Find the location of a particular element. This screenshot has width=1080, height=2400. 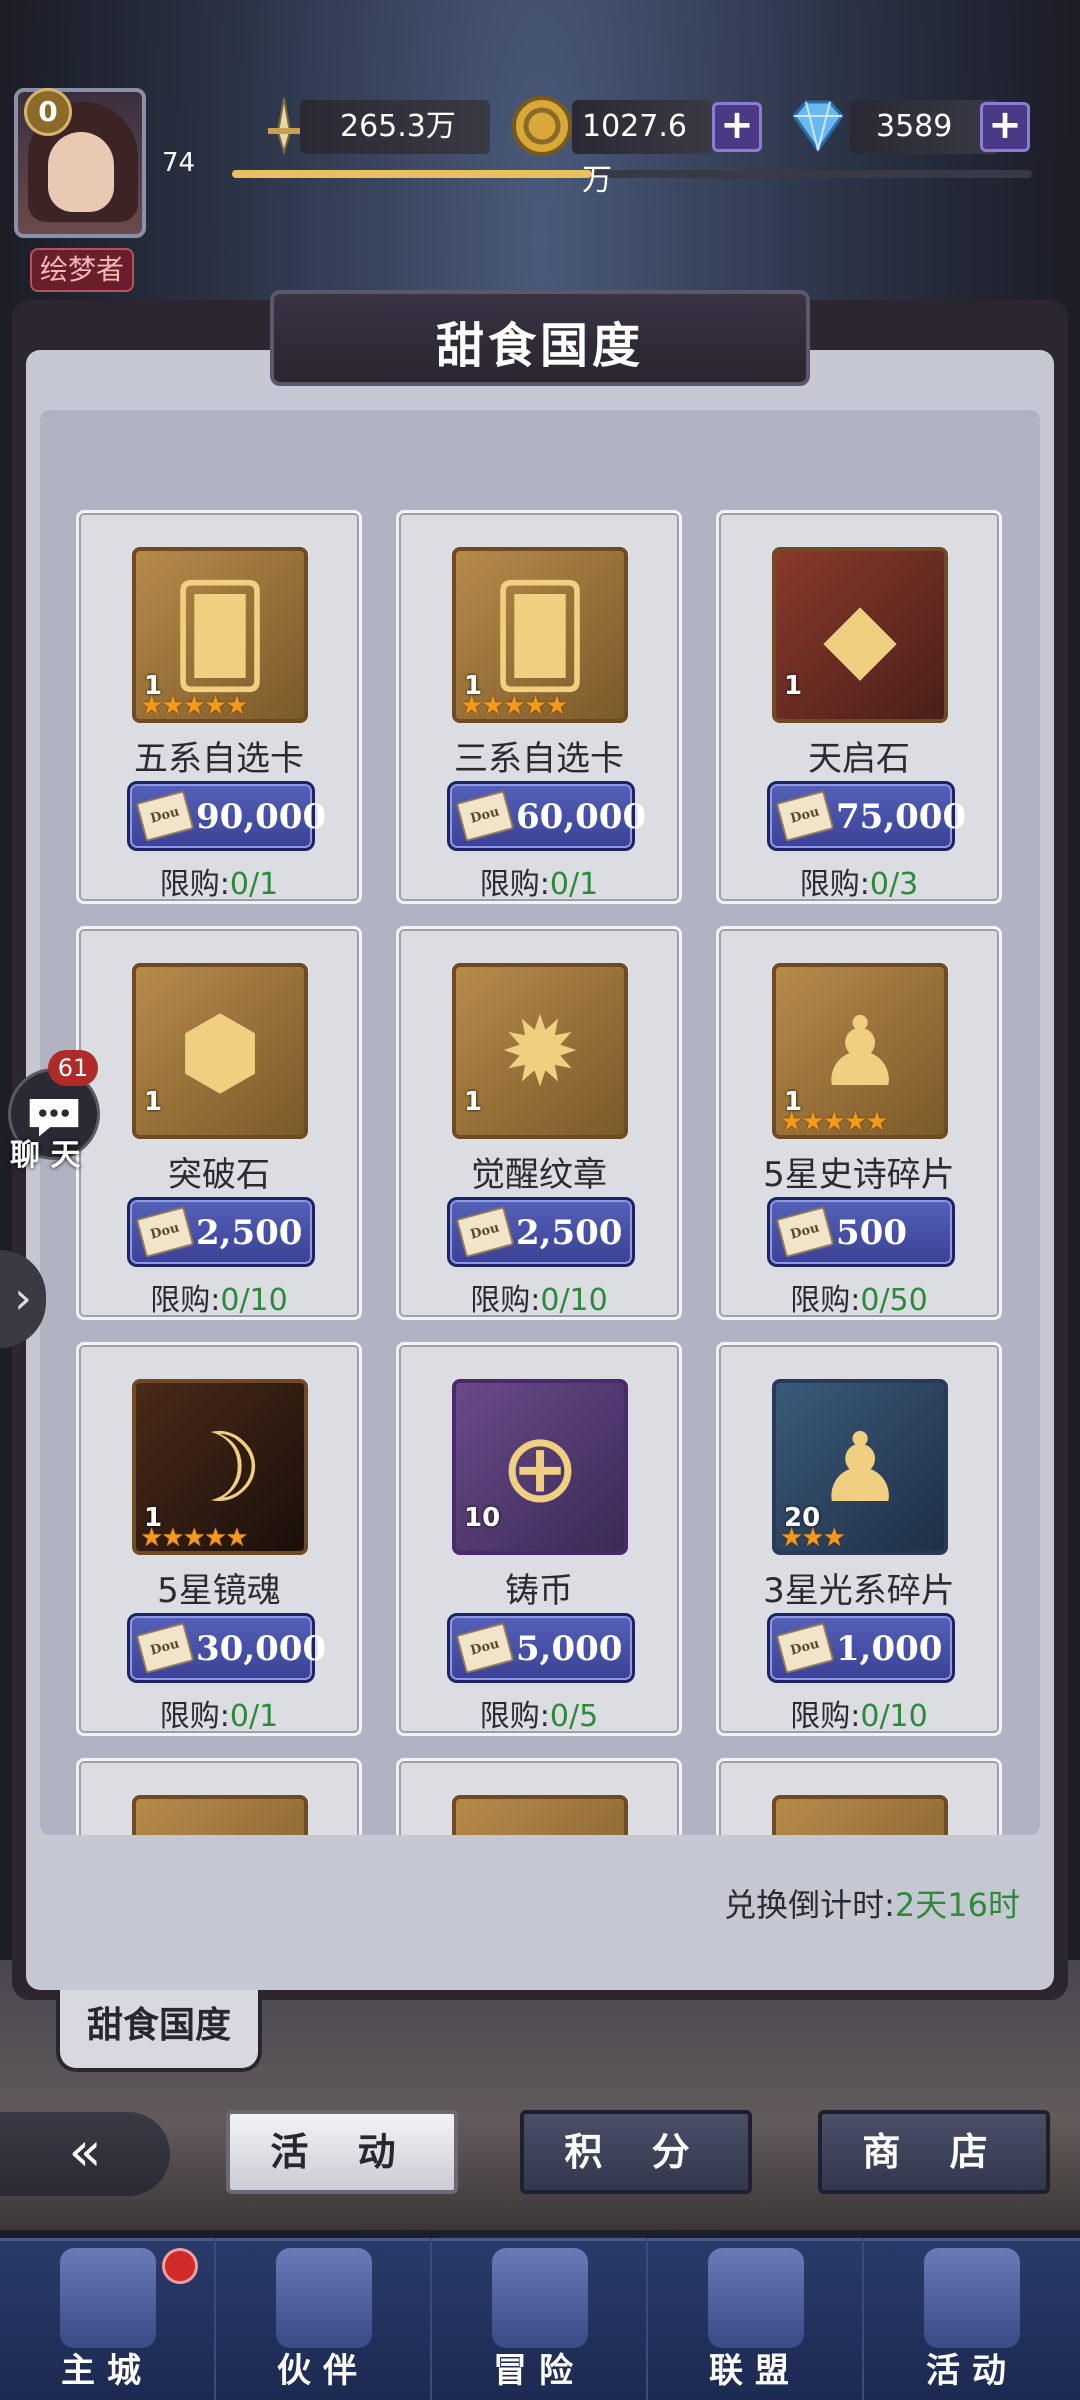

nav-adventure: 冒险 is located at coordinates (540, 2319).